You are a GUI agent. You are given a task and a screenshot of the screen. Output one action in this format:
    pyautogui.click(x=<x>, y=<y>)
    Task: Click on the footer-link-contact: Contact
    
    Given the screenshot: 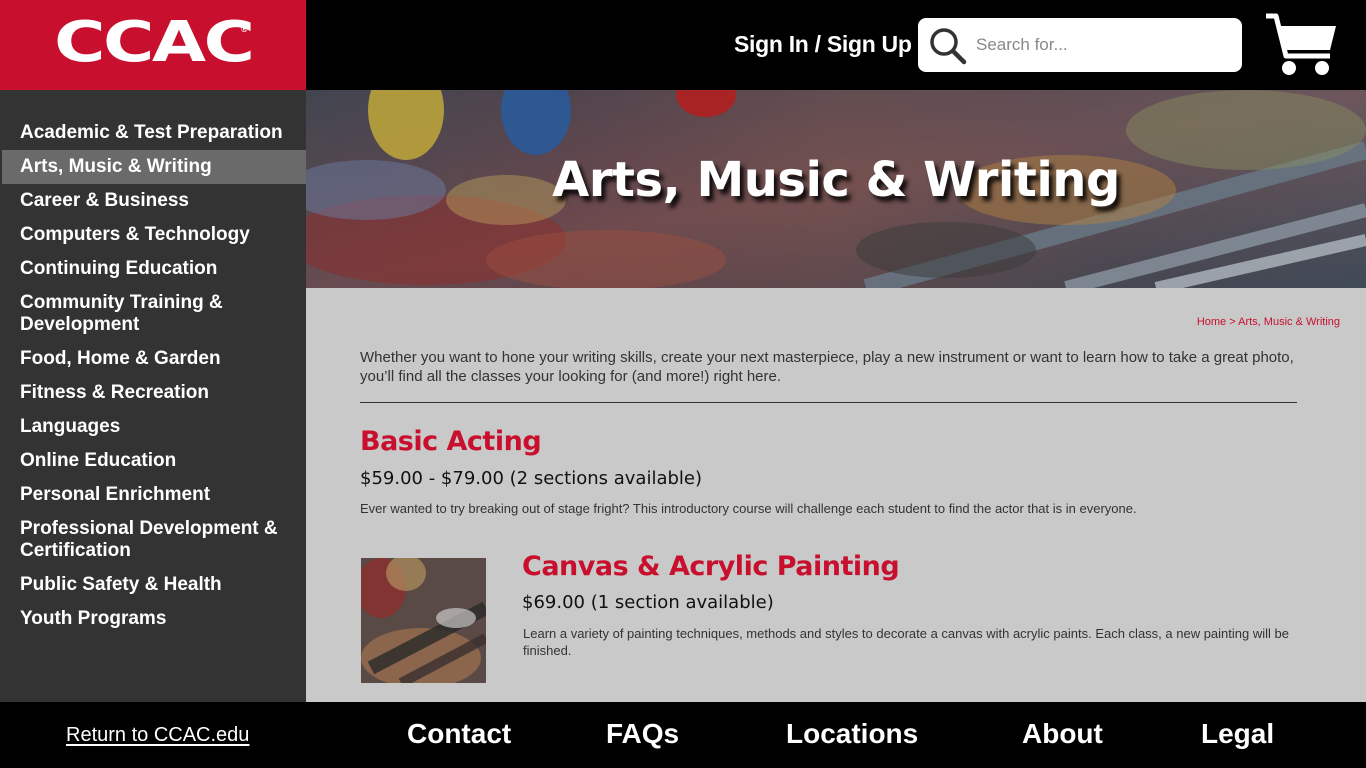 What is the action you would take?
    pyautogui.click(x=459, y=734)
    